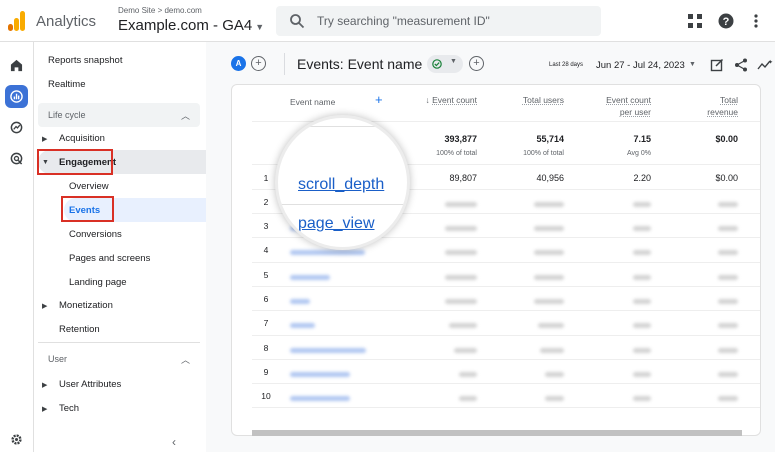 The height and width of the screenshot is (452, 775). I want to click on home-icon, so click(16, 65).